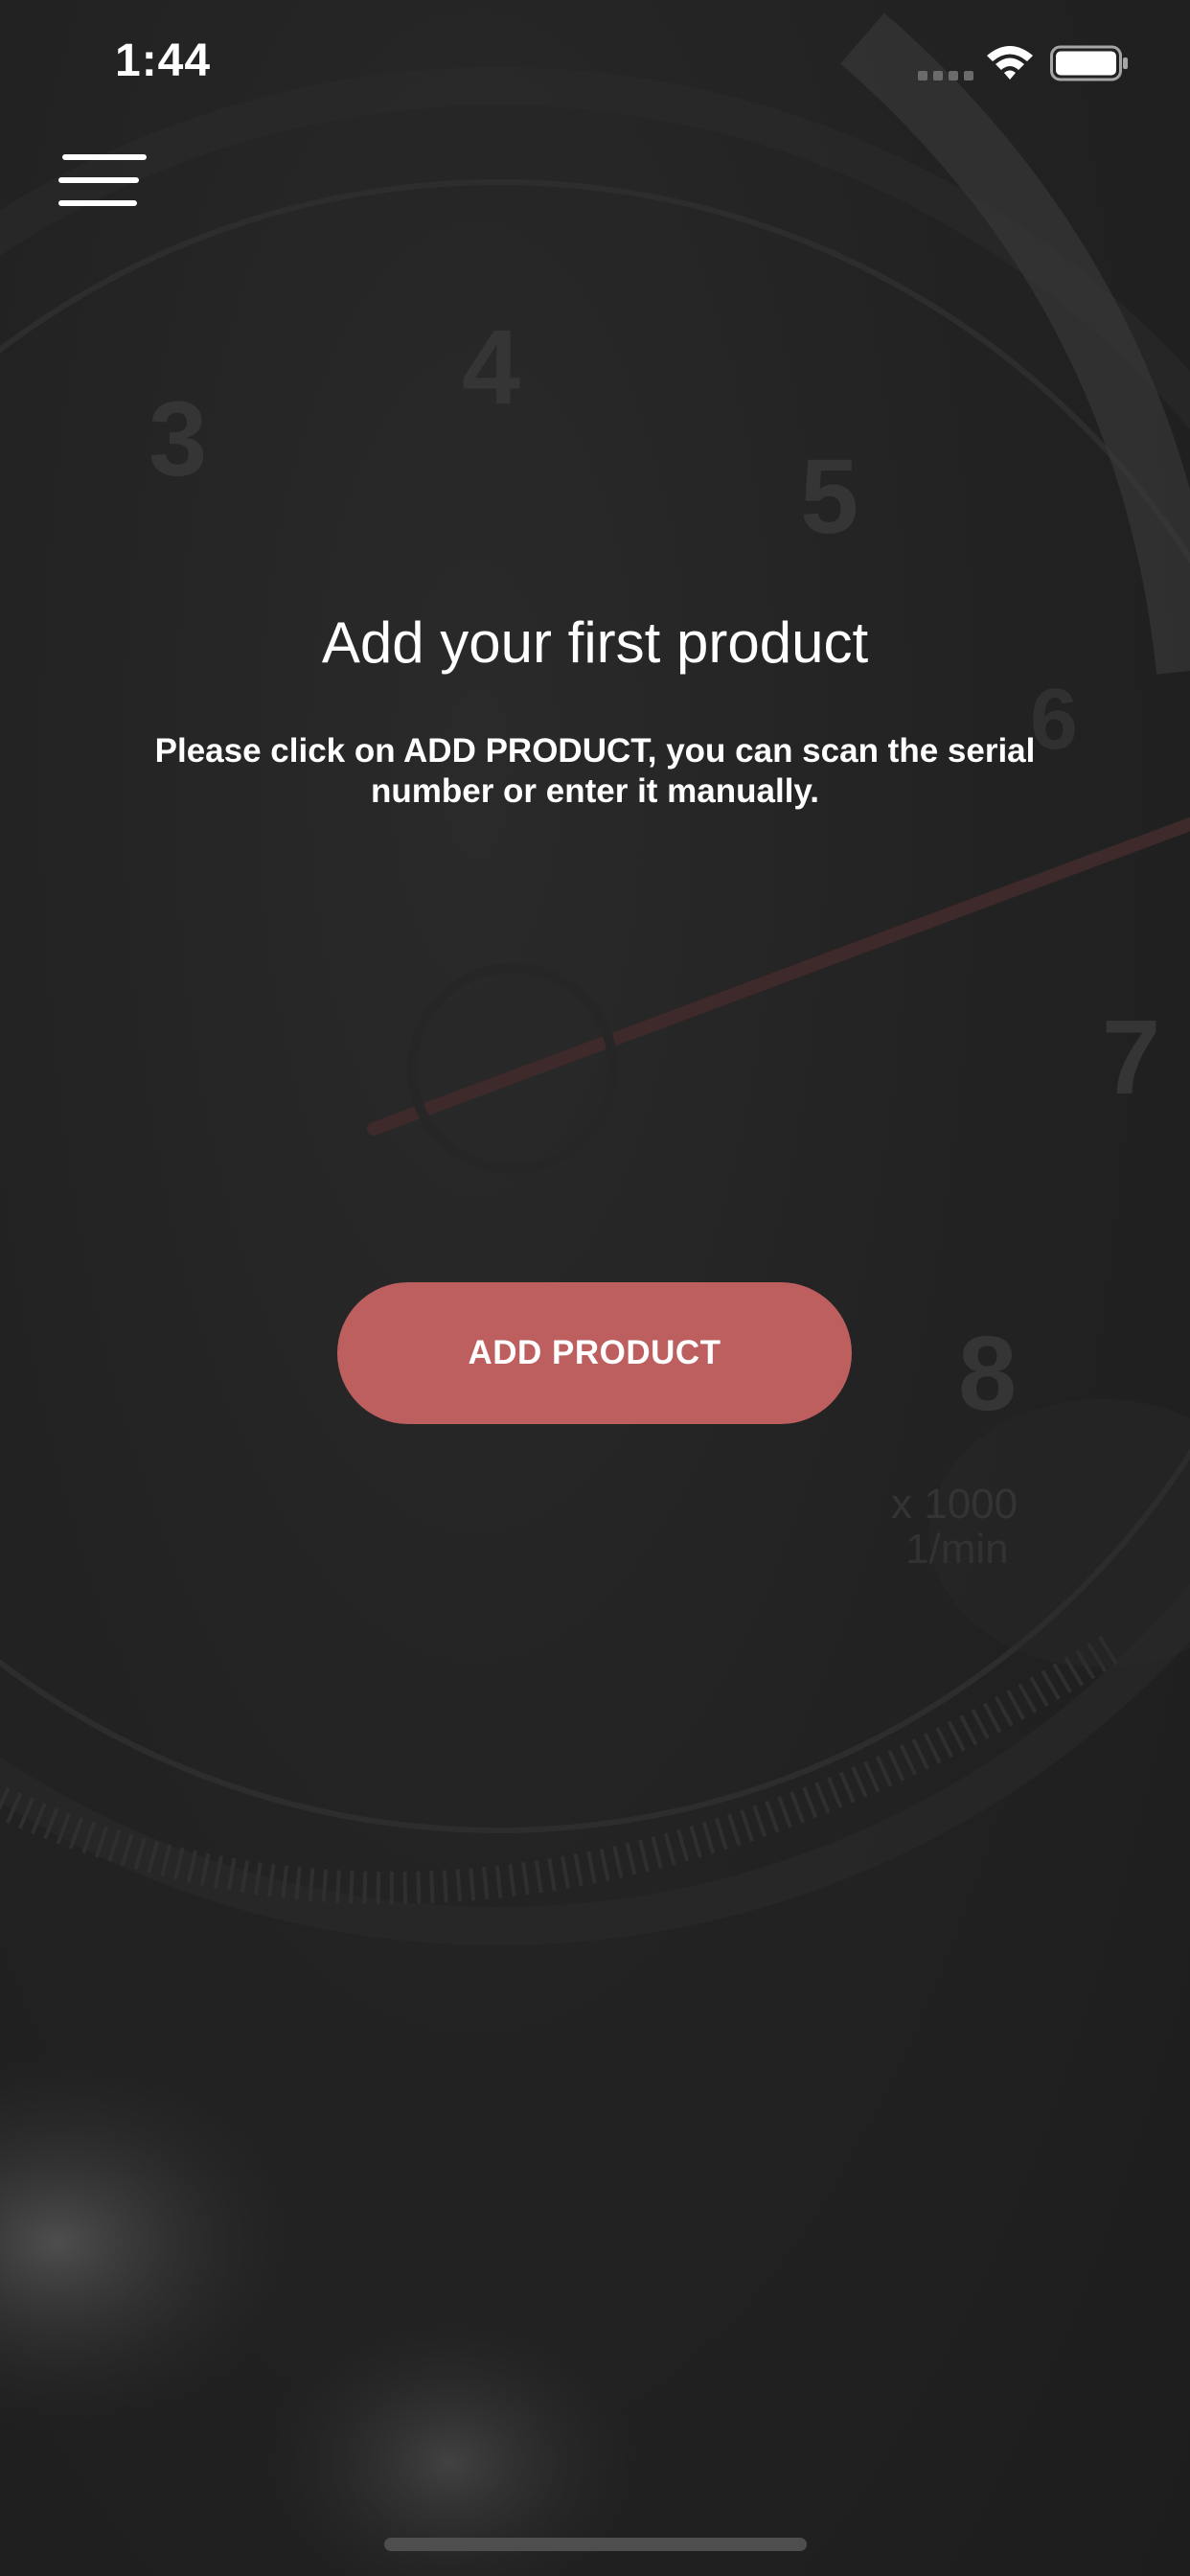 The width and height of the screenshot is (1190, 2576). What do you see at coordinates (595, 642) in the screenshot?
I see `page-title: Add your first product` at bounding box center [595, 642].